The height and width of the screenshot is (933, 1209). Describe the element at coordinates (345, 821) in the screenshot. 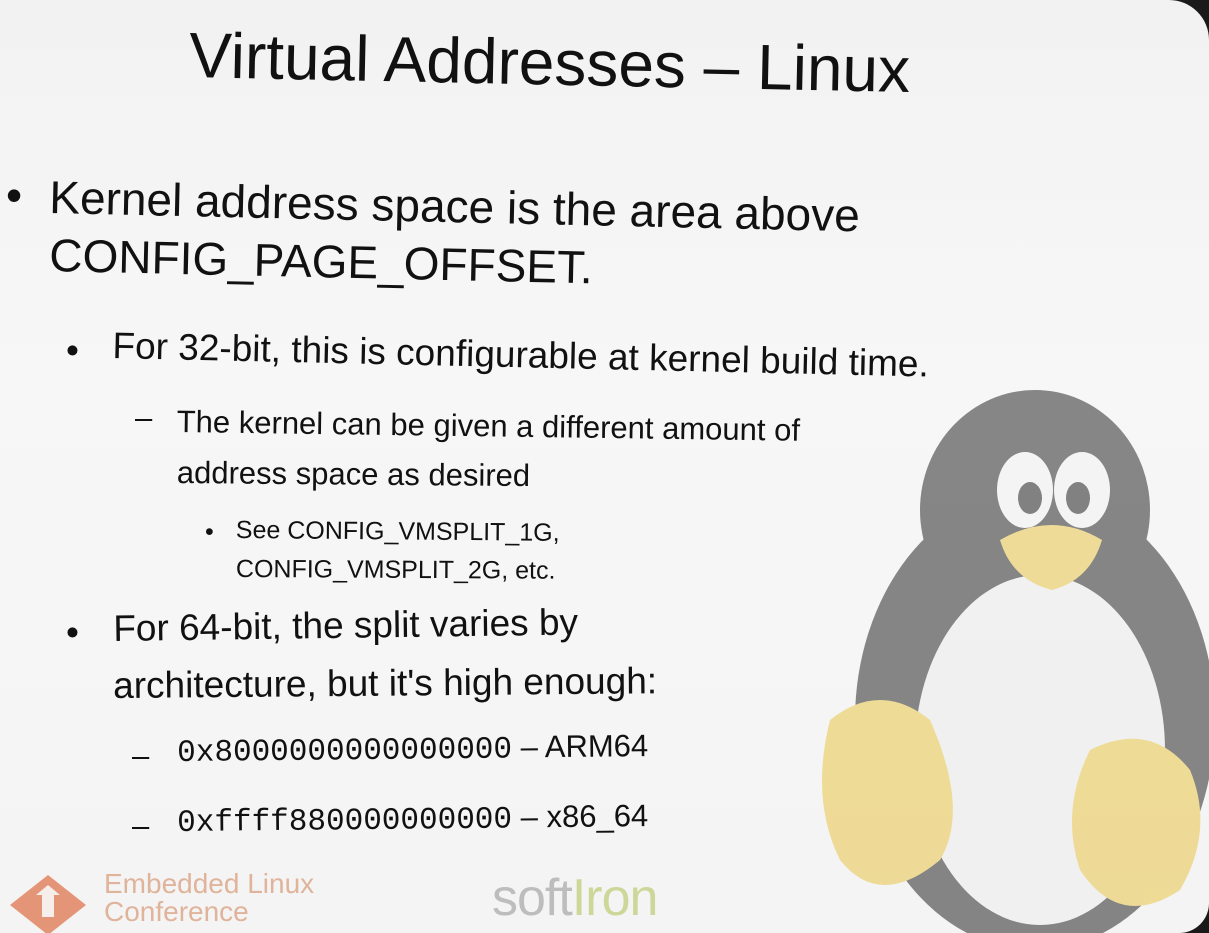

I see `address-code: 0xffff880000000000` at that location.